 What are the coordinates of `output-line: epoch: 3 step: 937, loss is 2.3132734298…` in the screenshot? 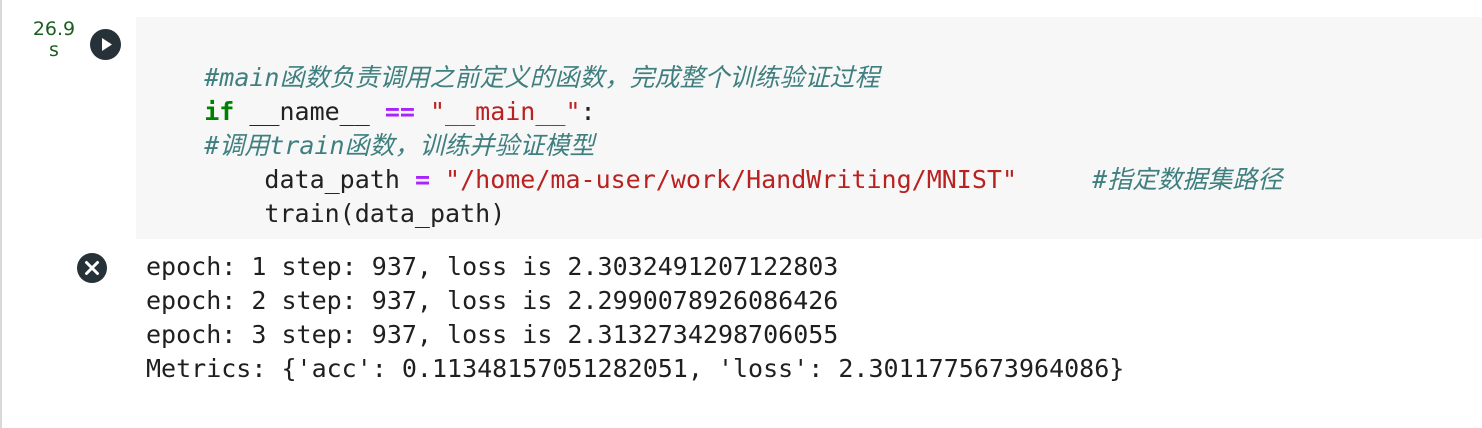 It's located at (492, 334).